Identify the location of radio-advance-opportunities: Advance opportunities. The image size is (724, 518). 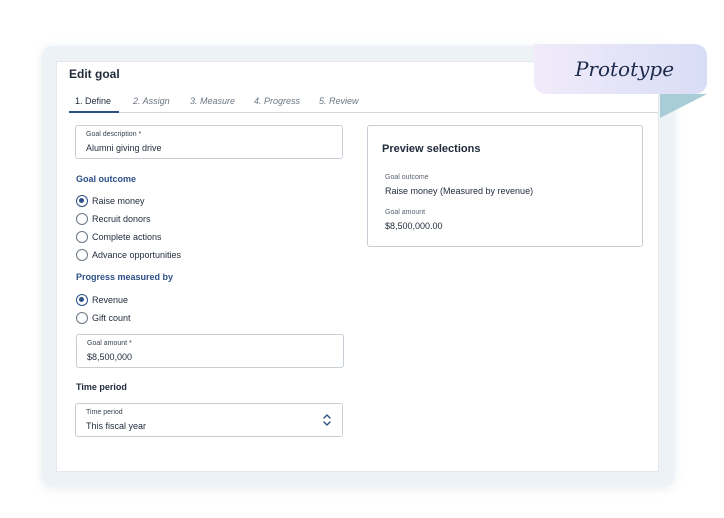
(128, 255).